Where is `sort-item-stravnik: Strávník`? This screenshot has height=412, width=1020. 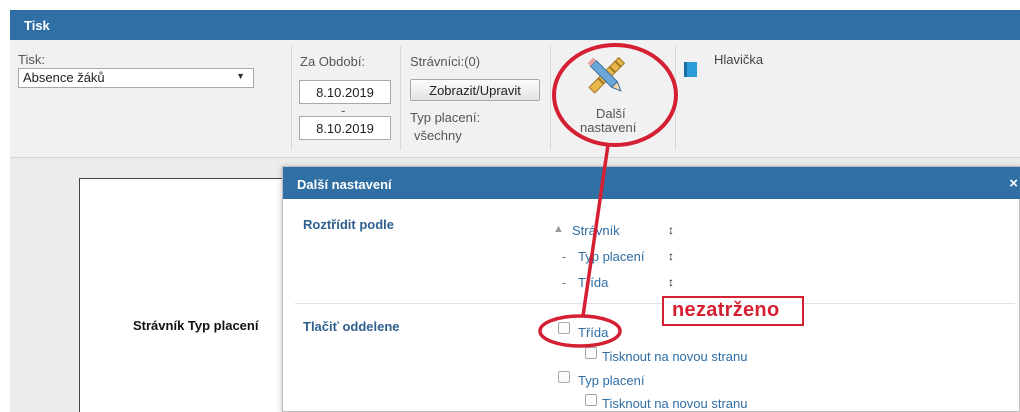 sort-item-stravnik: Strávník is located at coordinates (596, 230).